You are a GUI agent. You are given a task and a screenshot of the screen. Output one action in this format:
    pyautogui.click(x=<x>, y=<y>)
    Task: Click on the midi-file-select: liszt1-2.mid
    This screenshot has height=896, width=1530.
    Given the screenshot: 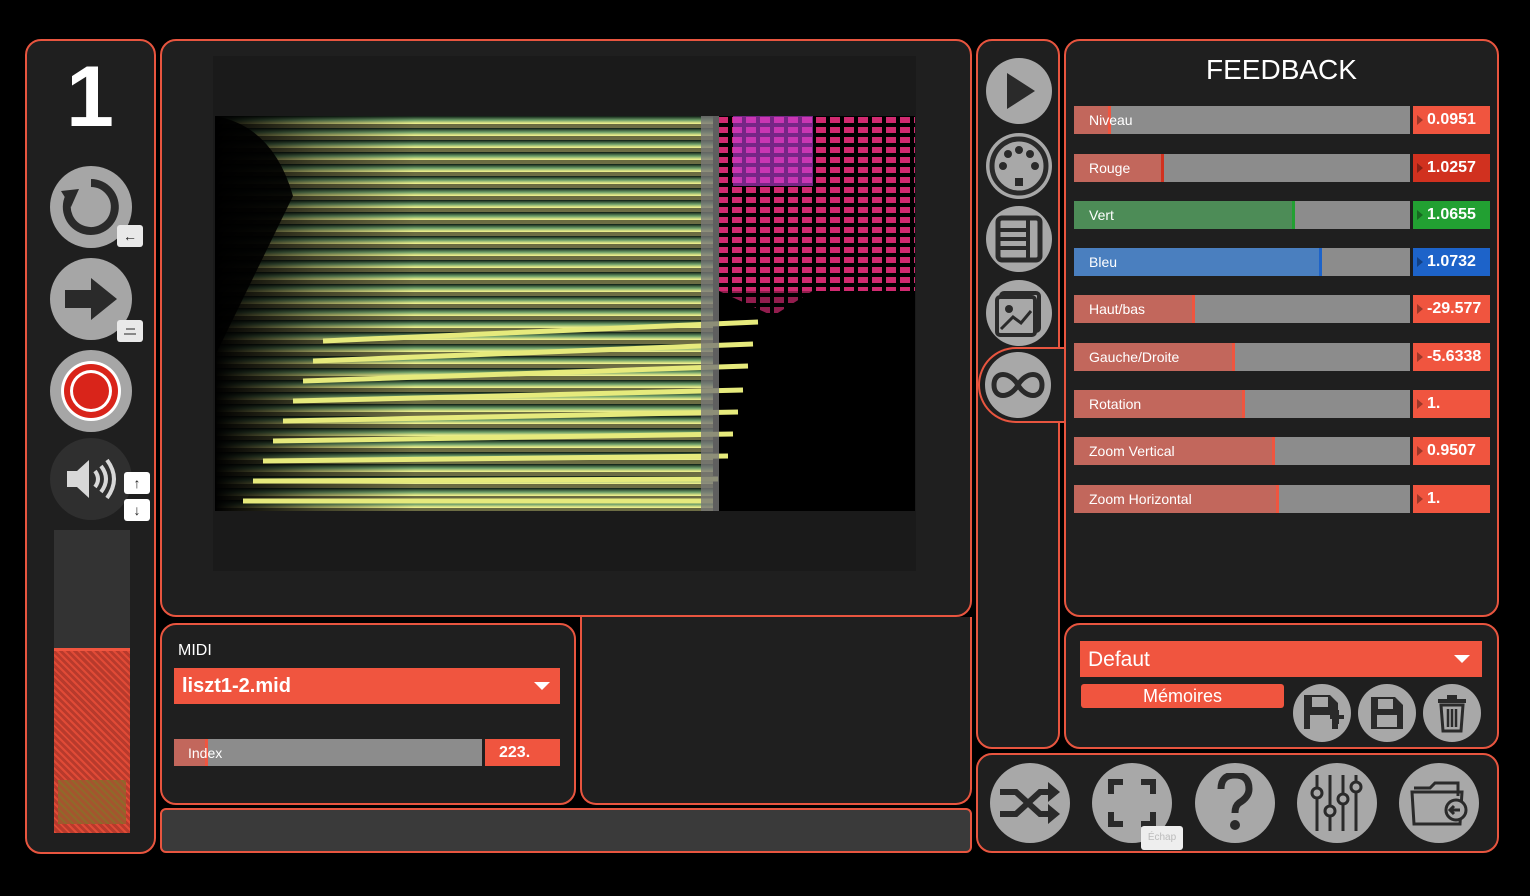 What is the action you would take?
    pyautogui.click(x=367, y=686)
    